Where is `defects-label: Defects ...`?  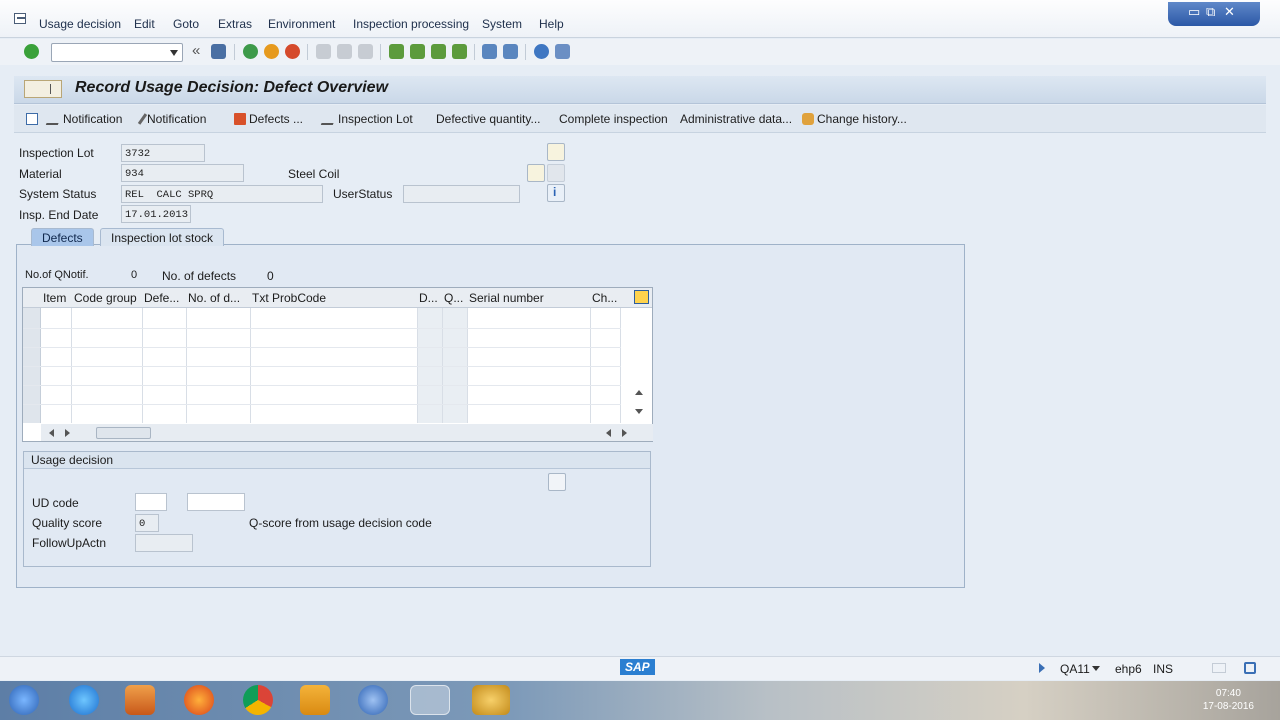 defects-label: Defects ... is located at coordinates (276, 119).